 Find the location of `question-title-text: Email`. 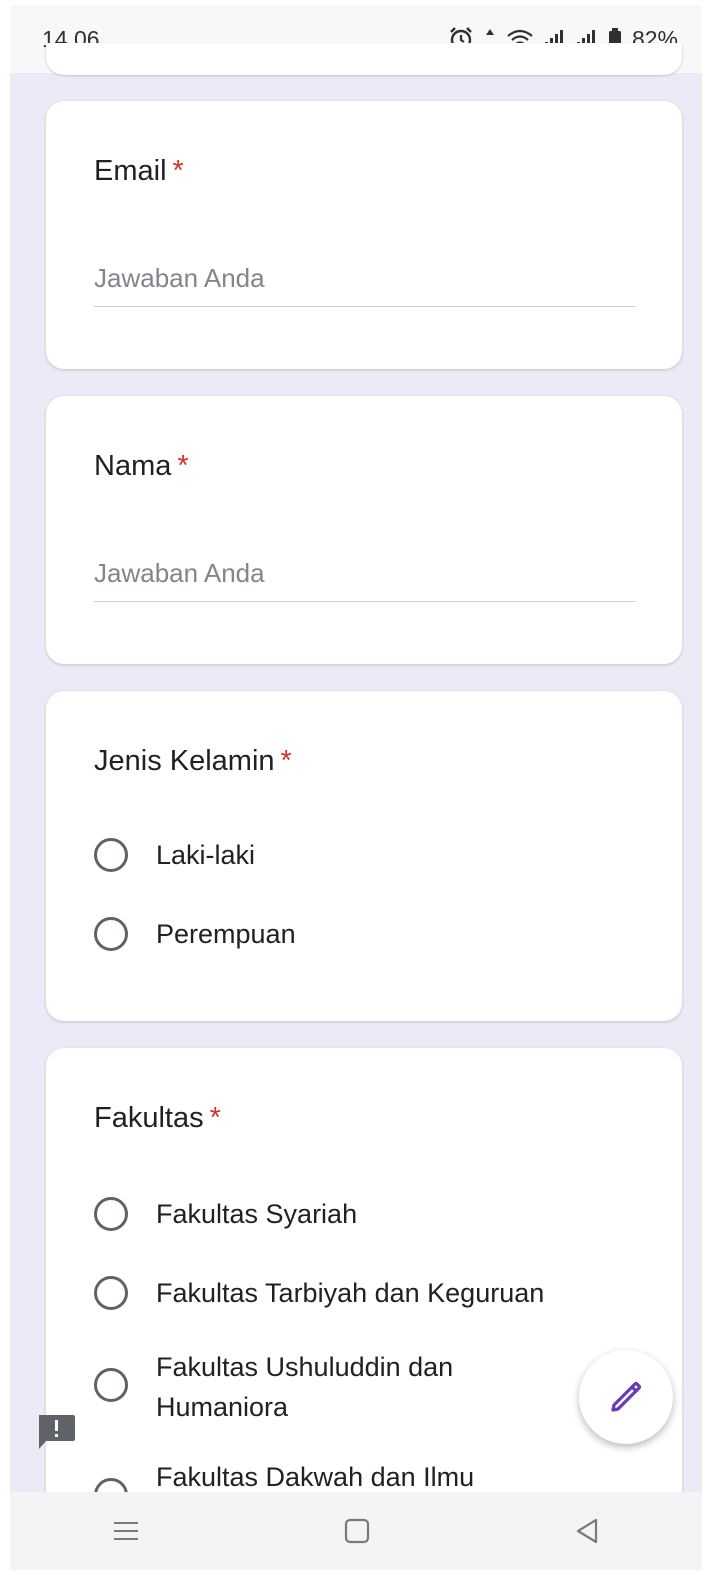

question-title-text: Email is located at coordinates (130, 171).